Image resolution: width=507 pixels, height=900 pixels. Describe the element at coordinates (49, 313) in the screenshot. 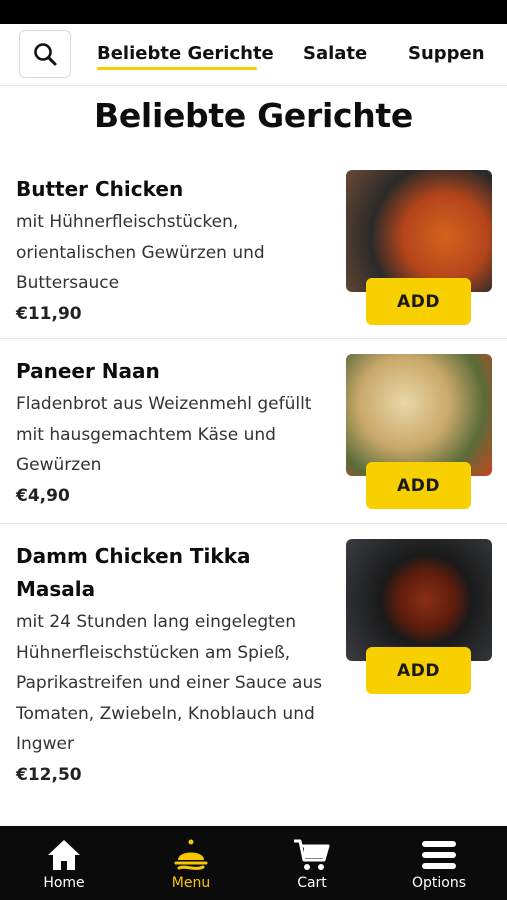

I see `item-price: €11,90` at that location.